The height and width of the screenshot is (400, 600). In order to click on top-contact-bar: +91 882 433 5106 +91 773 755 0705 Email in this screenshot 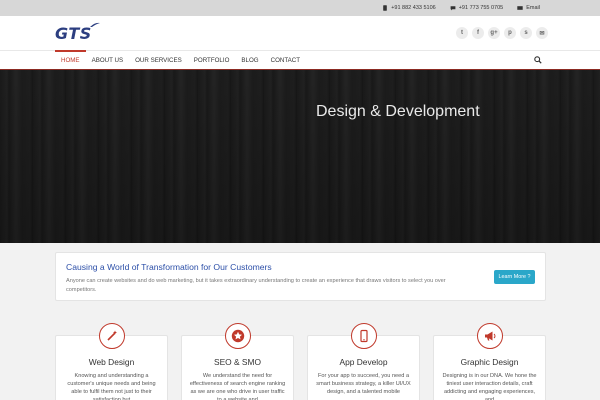, I will do `click(300, 8)`.